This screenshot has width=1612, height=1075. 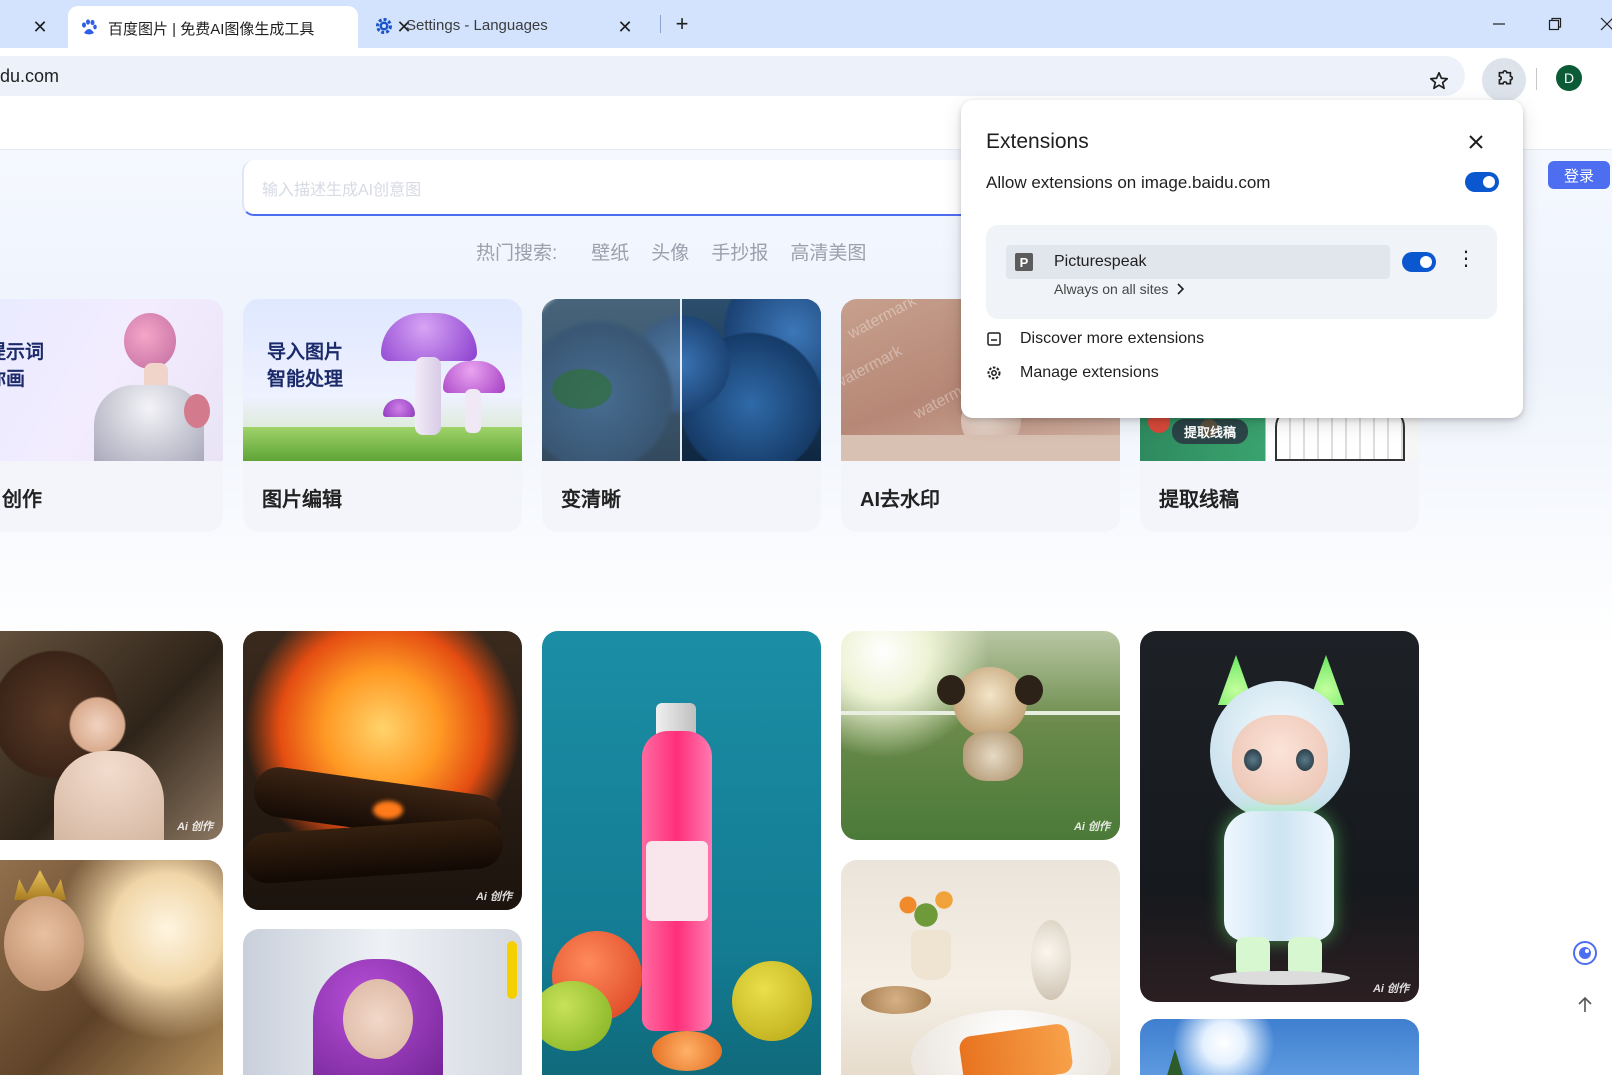 I want to click on tab-settings-languages: Settings - Languages ✕, so click(x=507, y=27).